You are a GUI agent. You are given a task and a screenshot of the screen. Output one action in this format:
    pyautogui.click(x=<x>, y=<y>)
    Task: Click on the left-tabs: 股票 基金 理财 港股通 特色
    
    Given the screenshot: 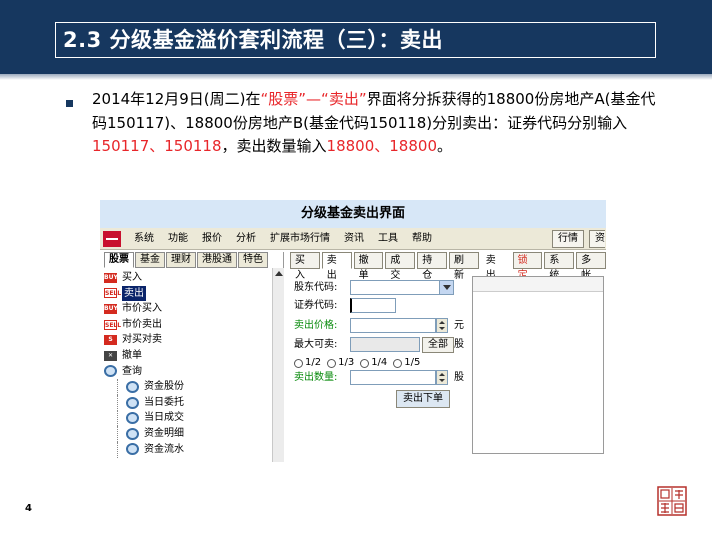 What is the action you would take?
    pyautogui.click(x=186, y=260)
    